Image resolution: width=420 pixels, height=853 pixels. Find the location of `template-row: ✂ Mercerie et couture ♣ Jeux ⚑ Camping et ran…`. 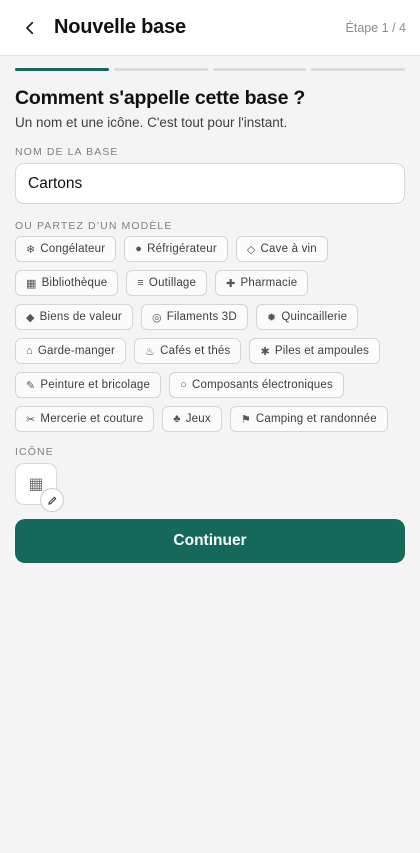

template-row: ✂ Mercerie et couture ♣ Jeux ⚑ Camping et ran… is located at coordinates (212, 419).